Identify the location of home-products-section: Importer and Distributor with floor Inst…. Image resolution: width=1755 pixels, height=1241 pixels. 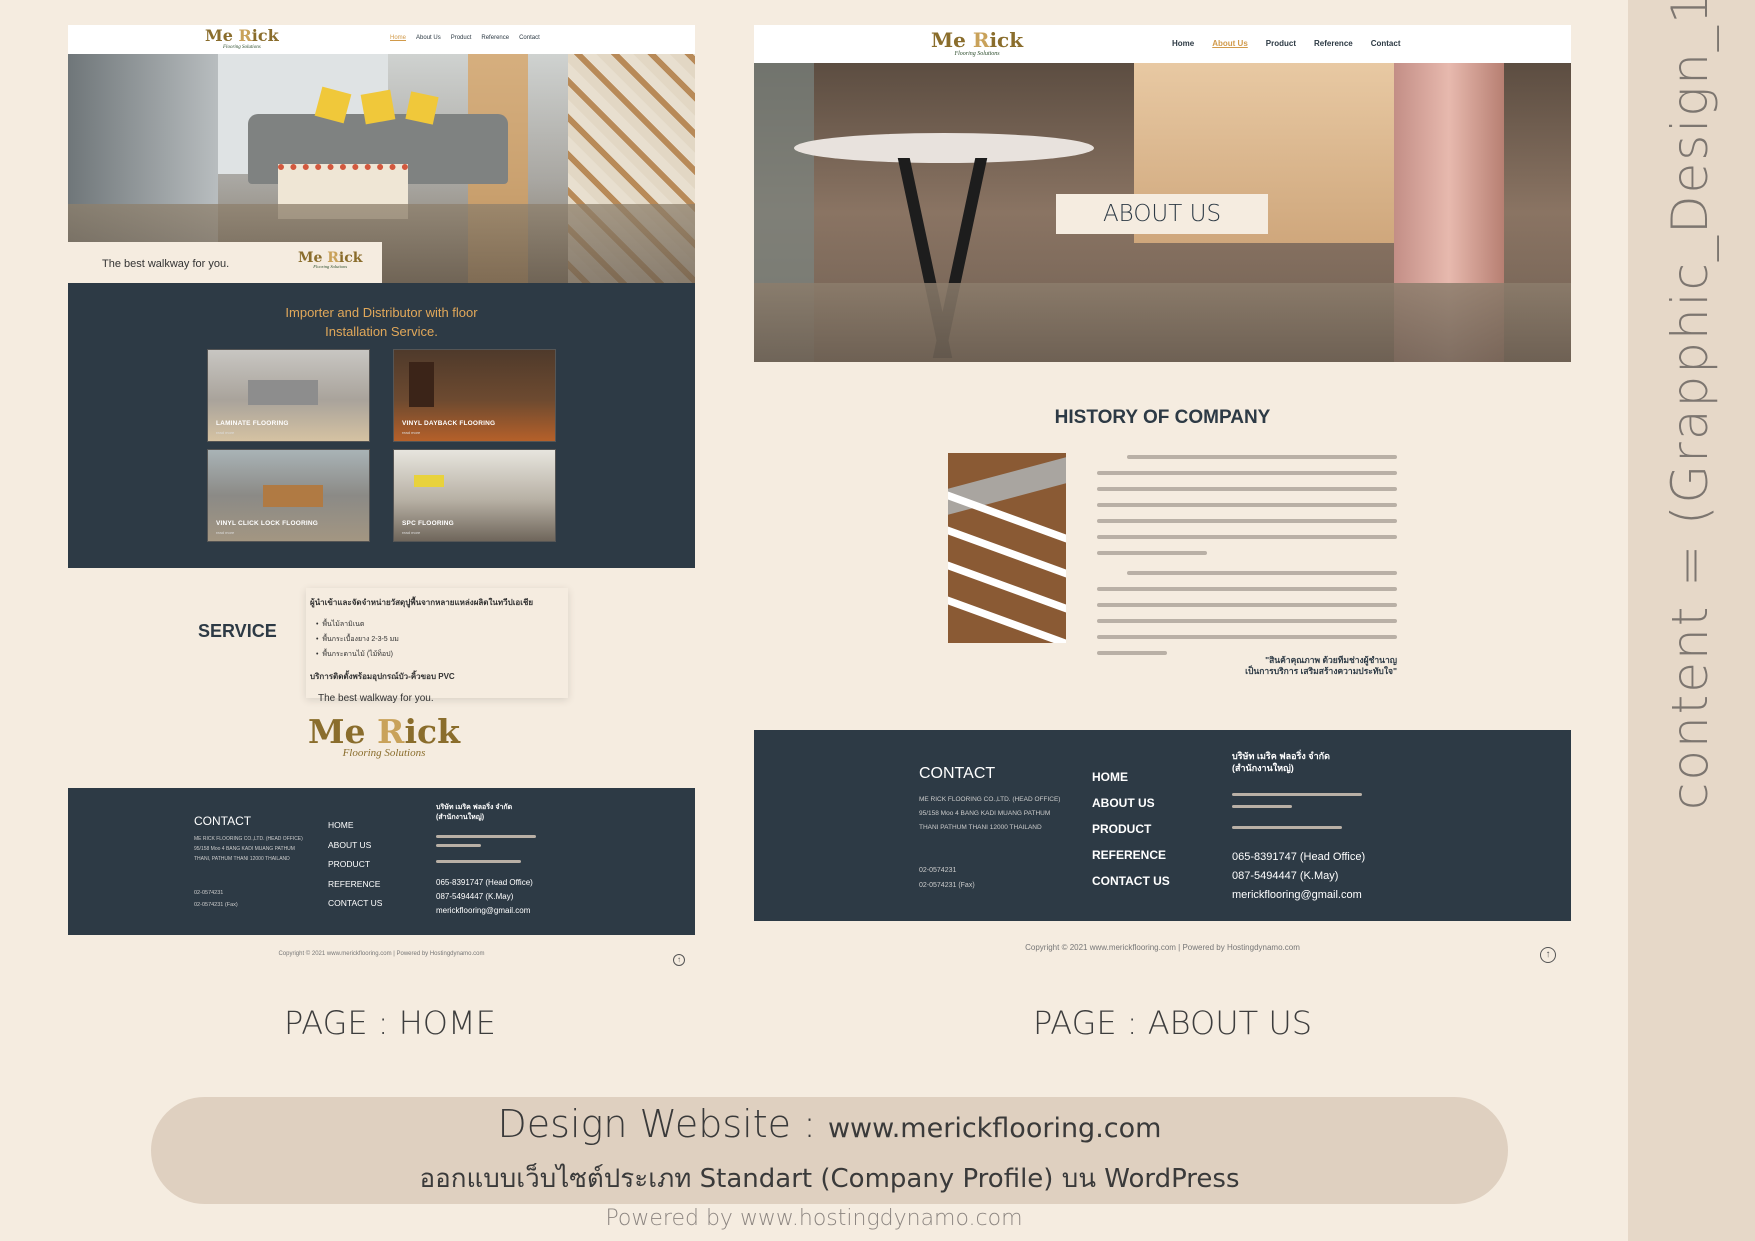
(381, 425).